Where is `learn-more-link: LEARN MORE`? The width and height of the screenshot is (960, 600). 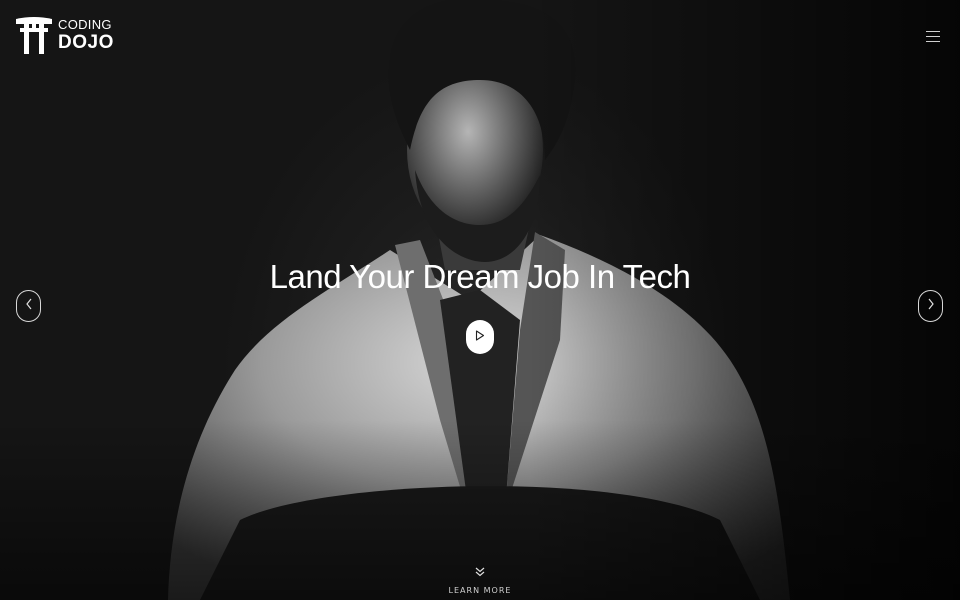 learn-more-link: LEARN MORE is located at coordinates (480, 579).